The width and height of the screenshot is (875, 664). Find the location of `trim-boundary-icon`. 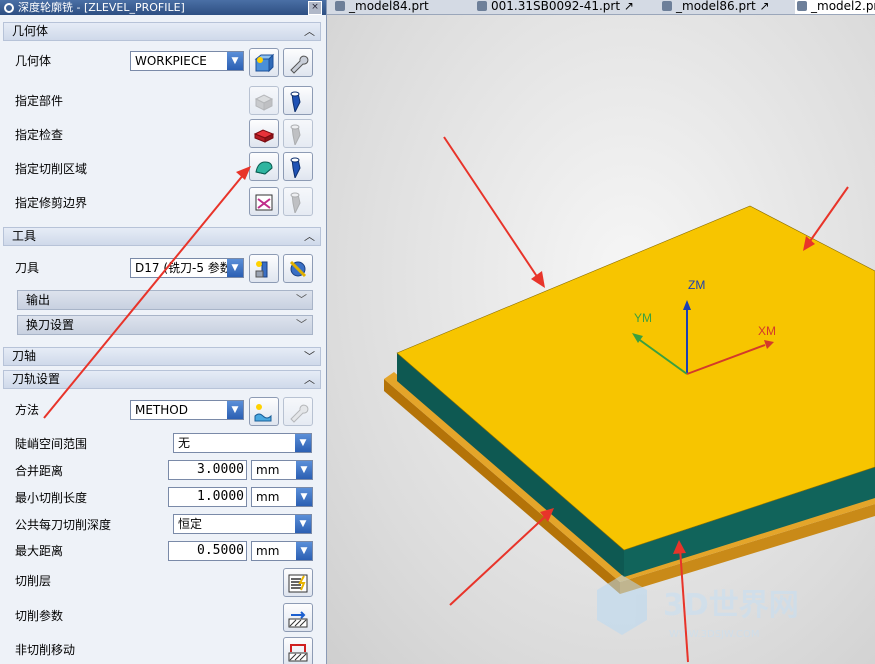

trim-boundary-icon is located at coordinates (264, 202).